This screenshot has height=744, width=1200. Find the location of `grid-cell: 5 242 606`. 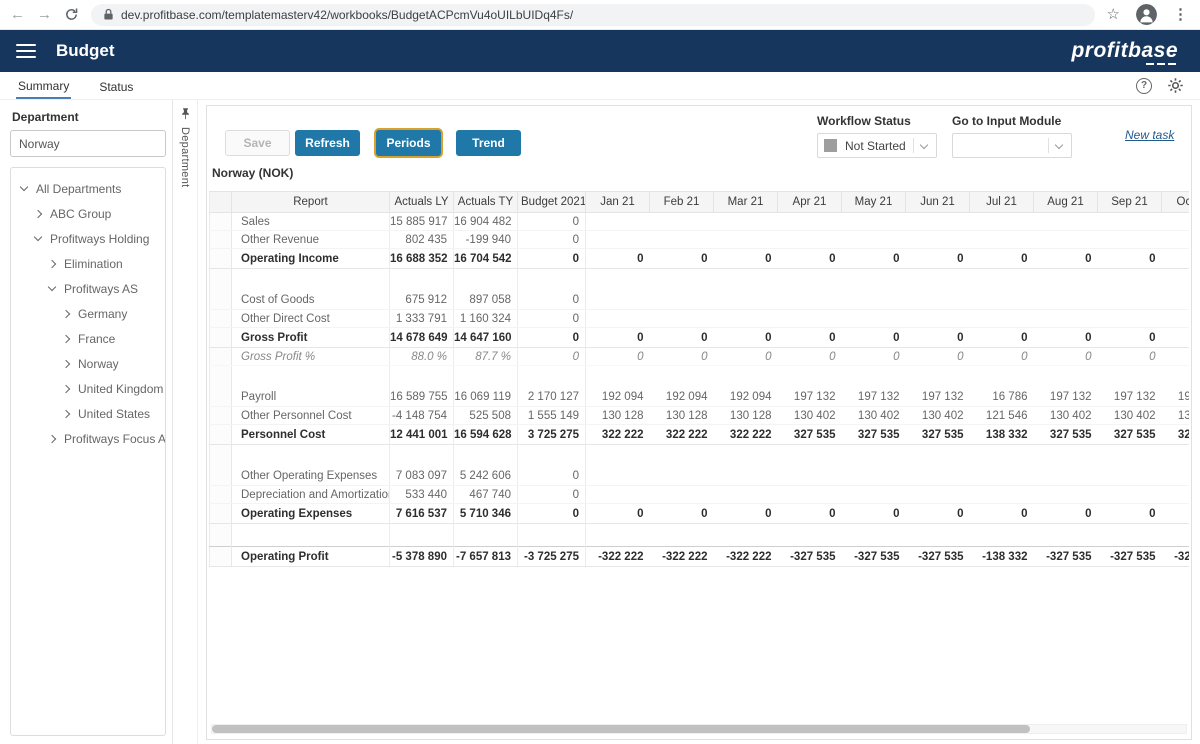

grid-cell: 5 242 606 is located at coordinates (485, 476).